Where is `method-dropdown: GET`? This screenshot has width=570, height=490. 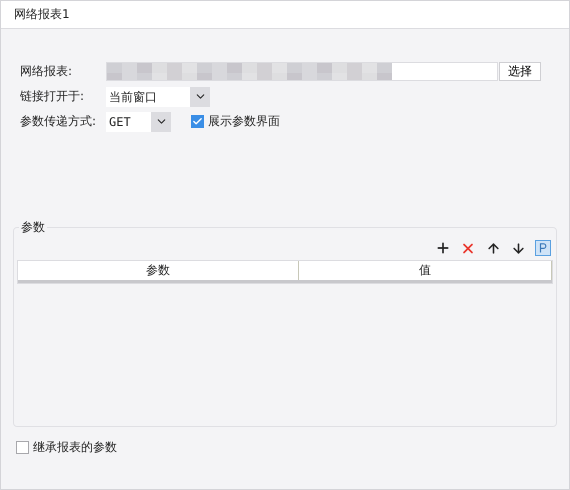
method-dropdown: GET is located at coordinates (138, 122).